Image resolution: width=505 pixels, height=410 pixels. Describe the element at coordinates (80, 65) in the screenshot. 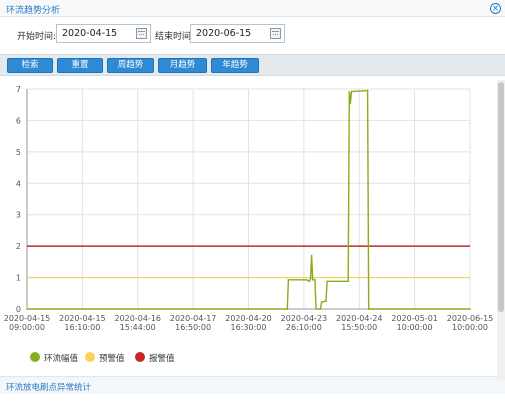

I see `reset-button: 重置` at that location.